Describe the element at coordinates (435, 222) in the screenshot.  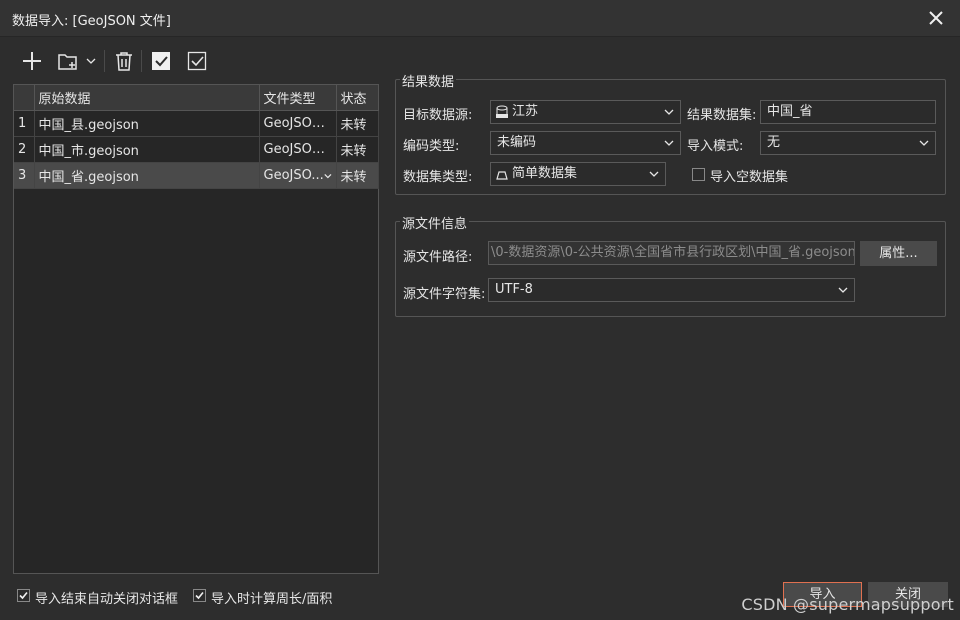
I see `source-file-legend: 源文件信息` at that location.